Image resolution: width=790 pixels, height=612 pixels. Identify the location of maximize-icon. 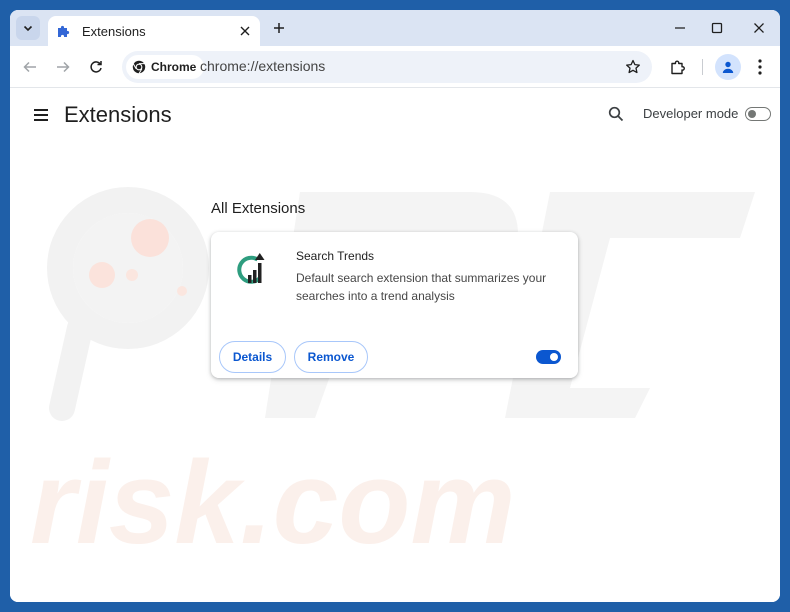
(717, 28).